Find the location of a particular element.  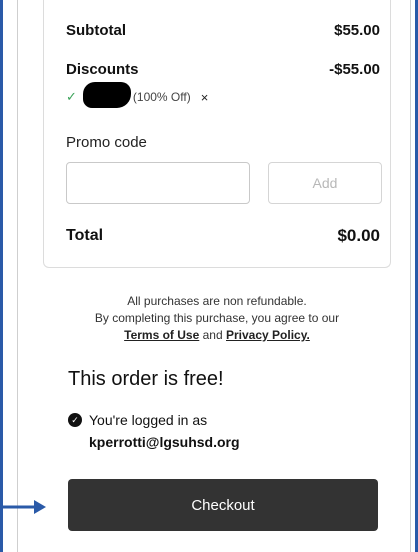

disclaimer-line-1: All purchases are non refundable. is located at coordinates (217, 301).